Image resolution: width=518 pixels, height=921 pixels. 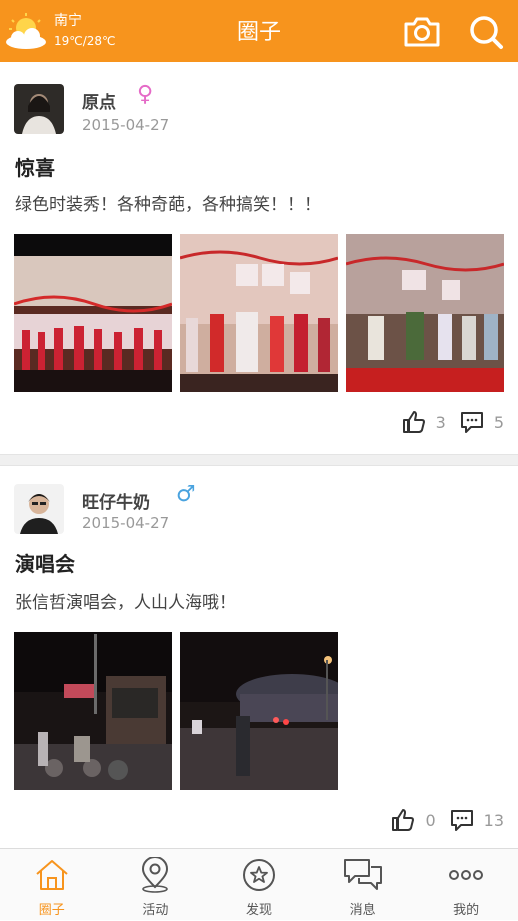 What do you see at coordinates (258, 875) in the screenshot?
I see `star-circle-icon` at bounding box center [258, 875].